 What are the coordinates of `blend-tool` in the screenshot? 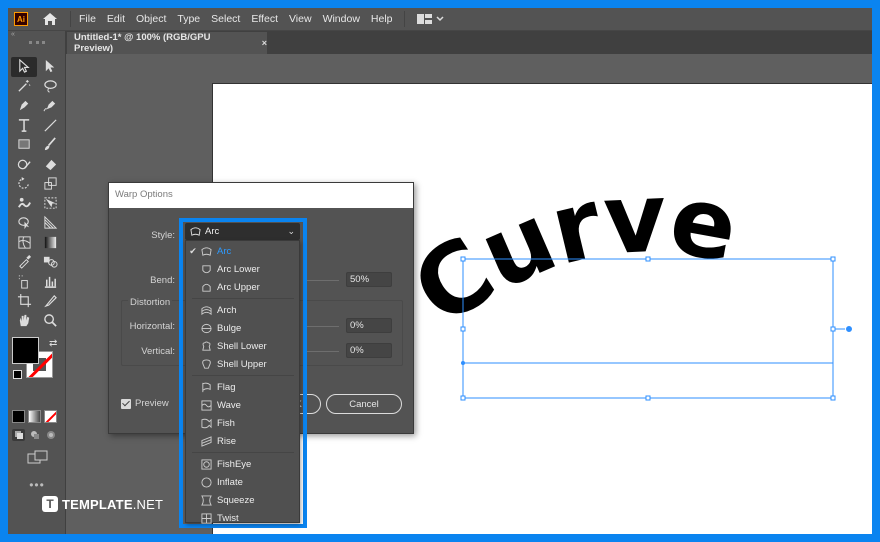 It's located at (50, 262).